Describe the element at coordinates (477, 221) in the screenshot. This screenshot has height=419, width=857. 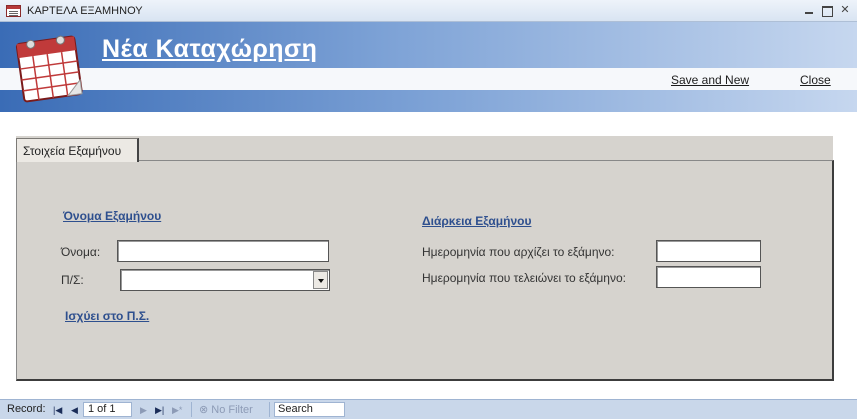
I see `duration-heading: Διάρκεια Εξαμήνου` at that location.